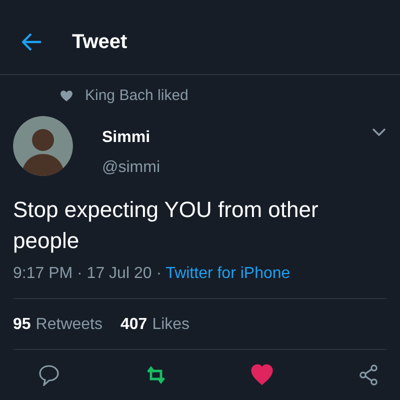  What do you see at coordinates (136, 96) in the screenshot?
I see `liked-by-text: King Bach liked` at bounding box center [136, 96].